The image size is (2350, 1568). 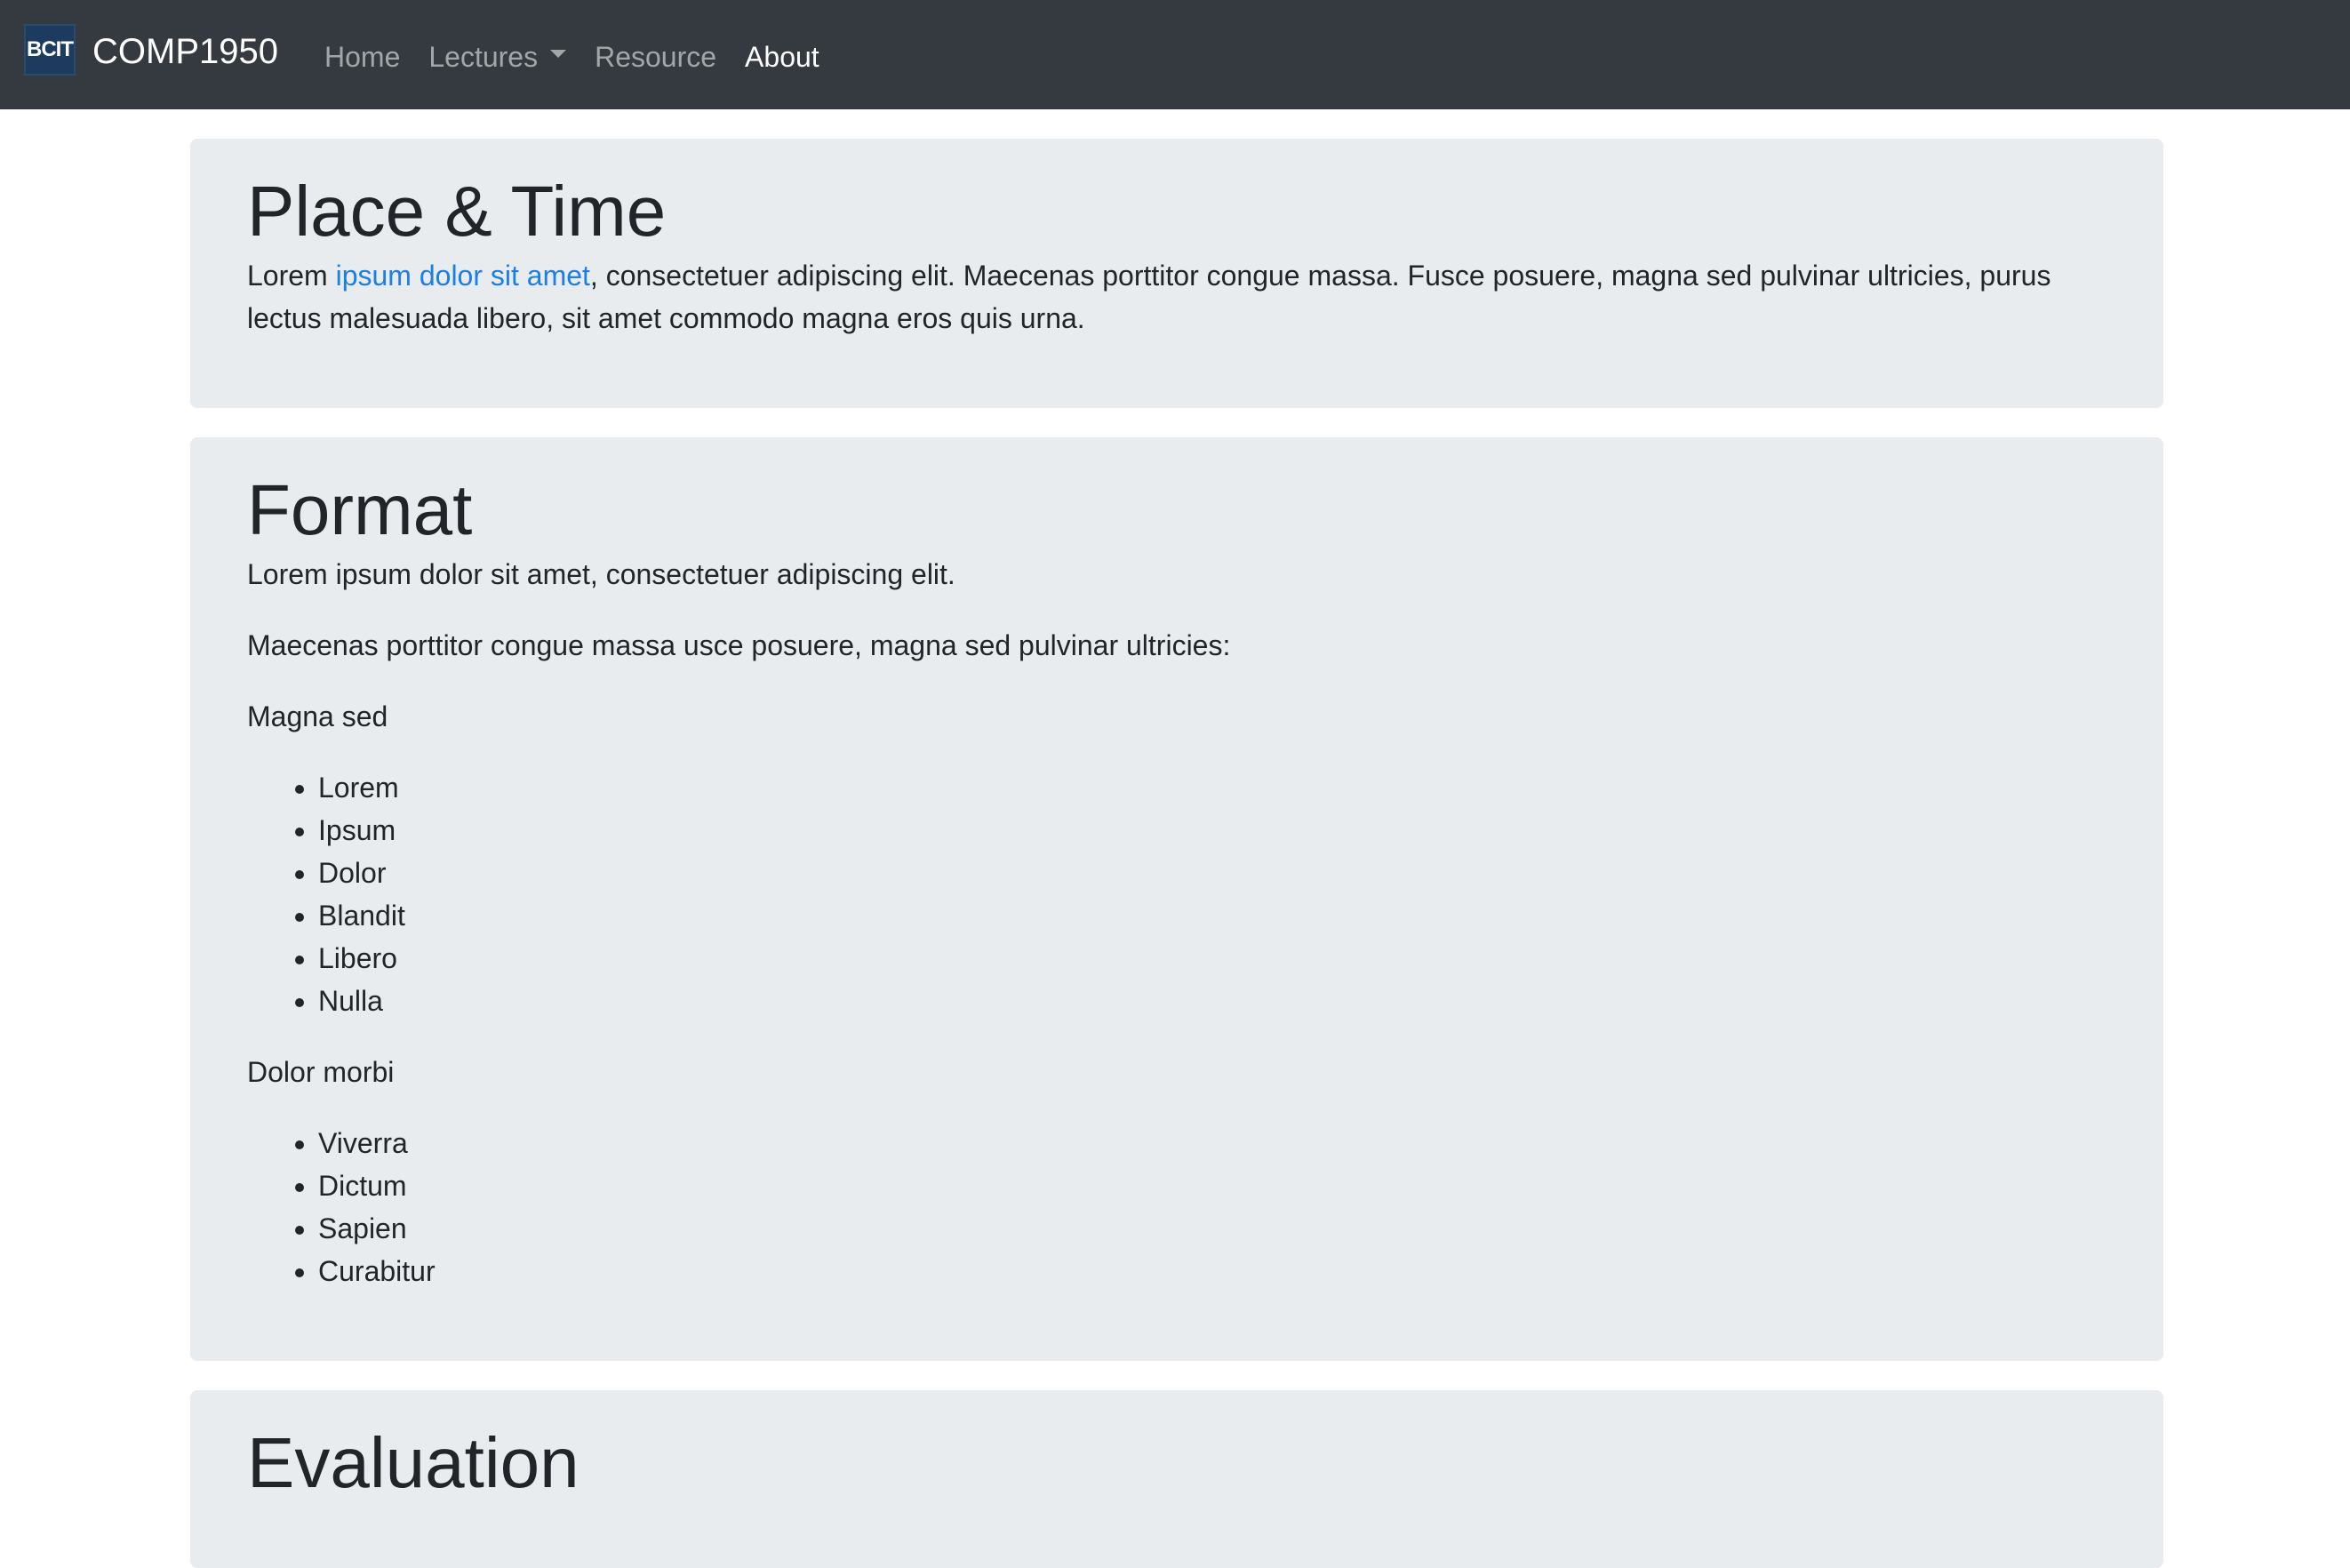 I want to click on list-item: Dictum, so click(x=1212, y=1185).